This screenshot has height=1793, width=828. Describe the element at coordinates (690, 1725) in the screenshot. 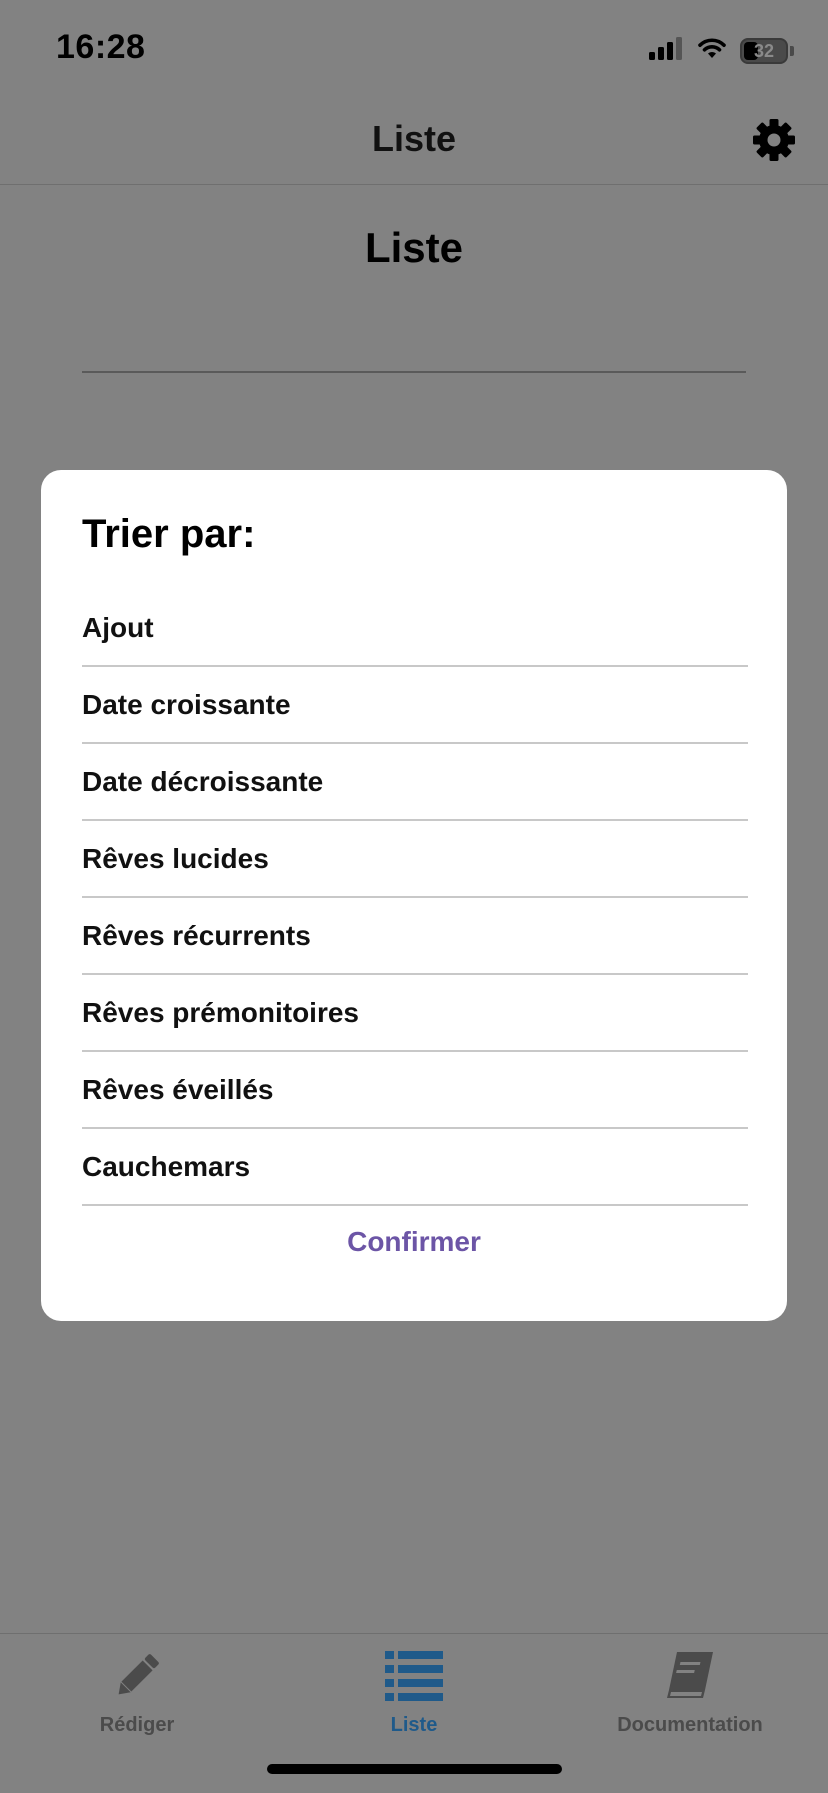

I see `tab-label-documentation: Documentation` at that location.